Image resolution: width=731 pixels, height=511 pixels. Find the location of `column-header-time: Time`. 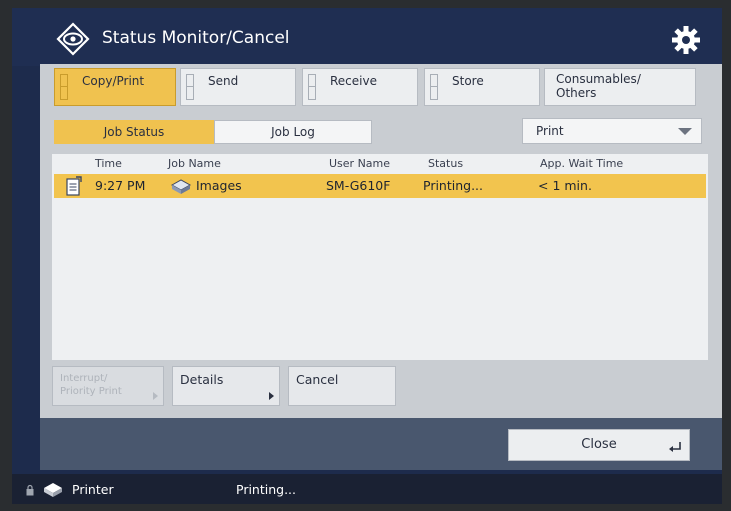

column-header-time: Time is located at coordinates (108, 163).